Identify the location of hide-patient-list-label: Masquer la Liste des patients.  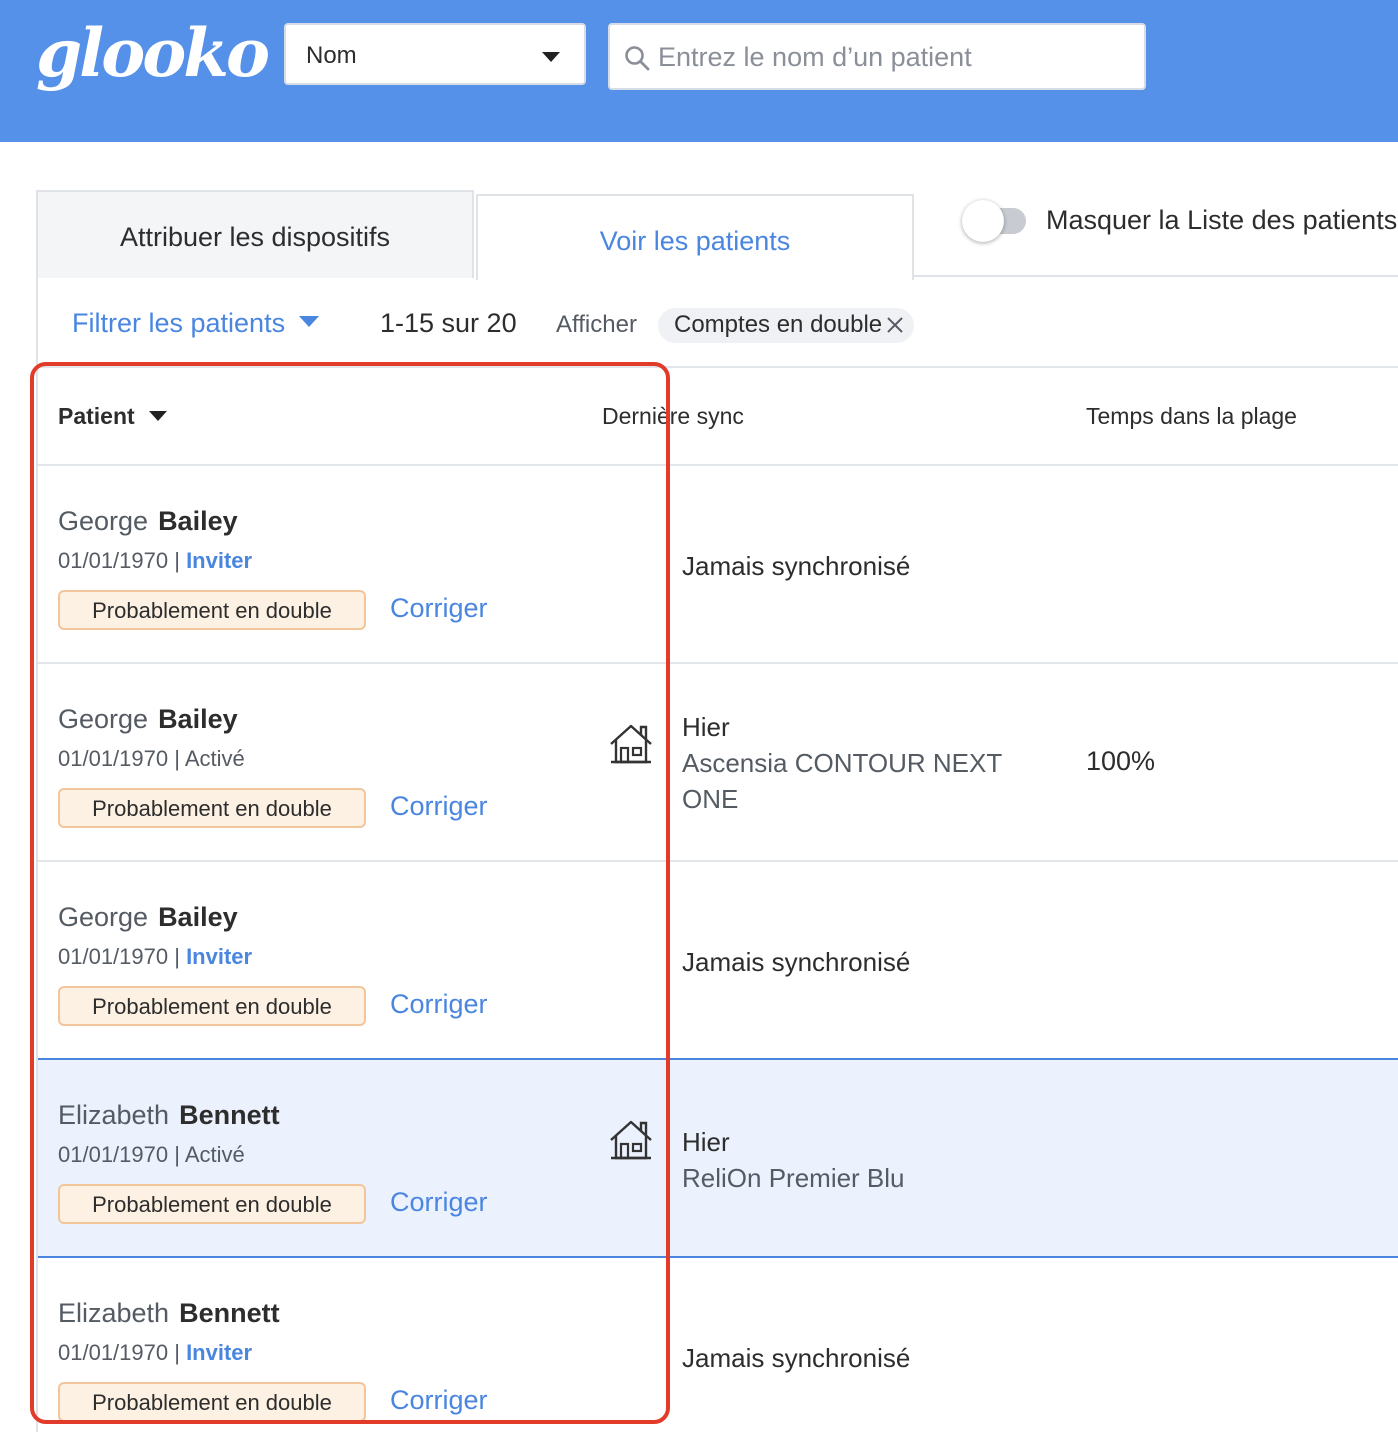
(1222, 220).